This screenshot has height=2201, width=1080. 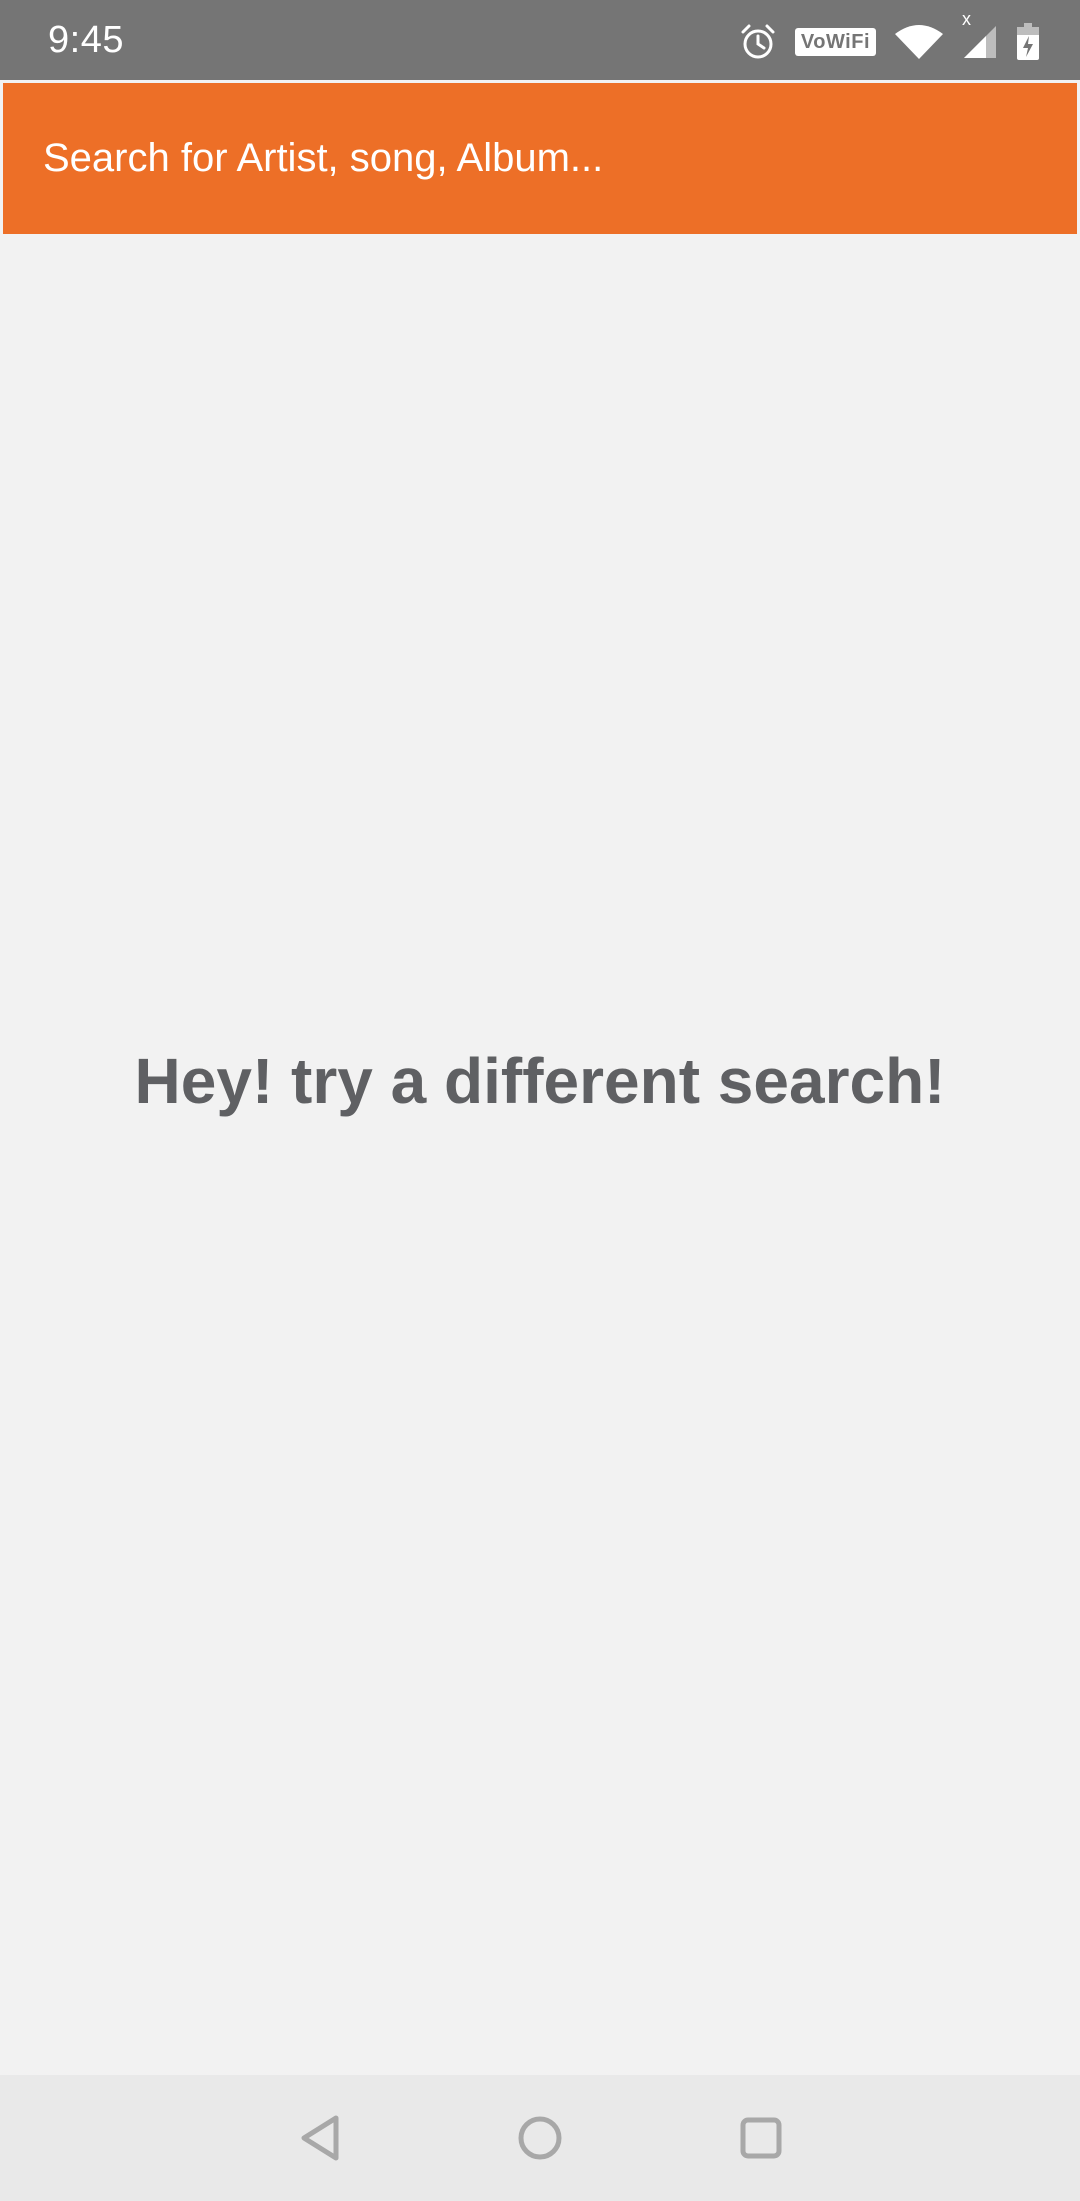 What do you see at coordinates (1028, 42) in the screenshot?
I see `battery-charging-icon` at bounding box center [1028, 42].